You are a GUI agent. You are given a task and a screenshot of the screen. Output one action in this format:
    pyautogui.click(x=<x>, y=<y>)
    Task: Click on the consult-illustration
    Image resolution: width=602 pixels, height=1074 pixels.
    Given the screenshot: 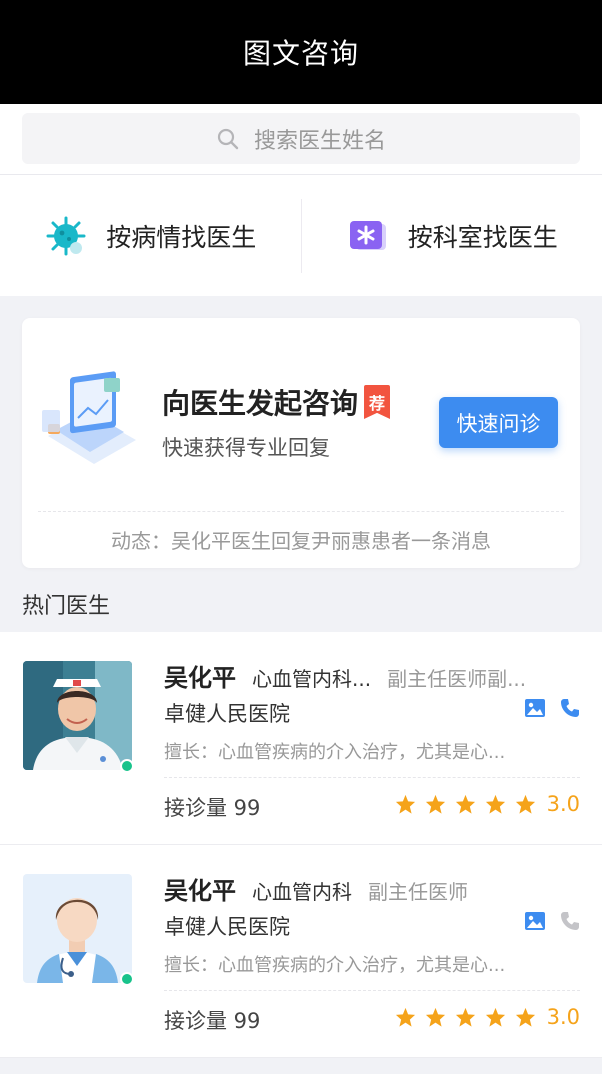 What is the action you would take?
    pyautogui.click(x=90, y=426)
    